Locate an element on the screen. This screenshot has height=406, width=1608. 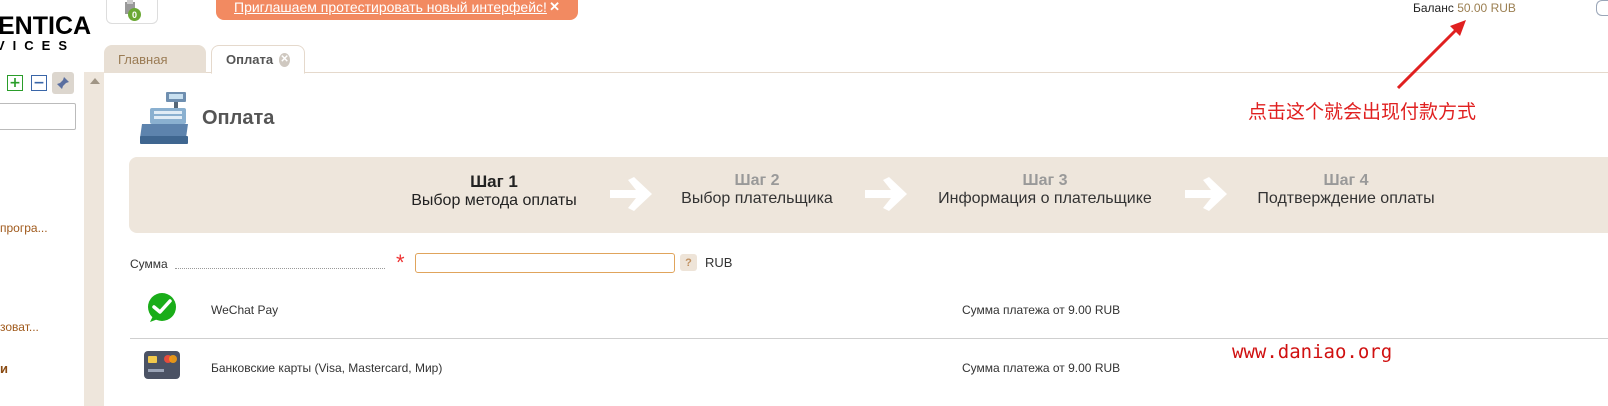
bank-card-icon is located at coordinates (162, 365).